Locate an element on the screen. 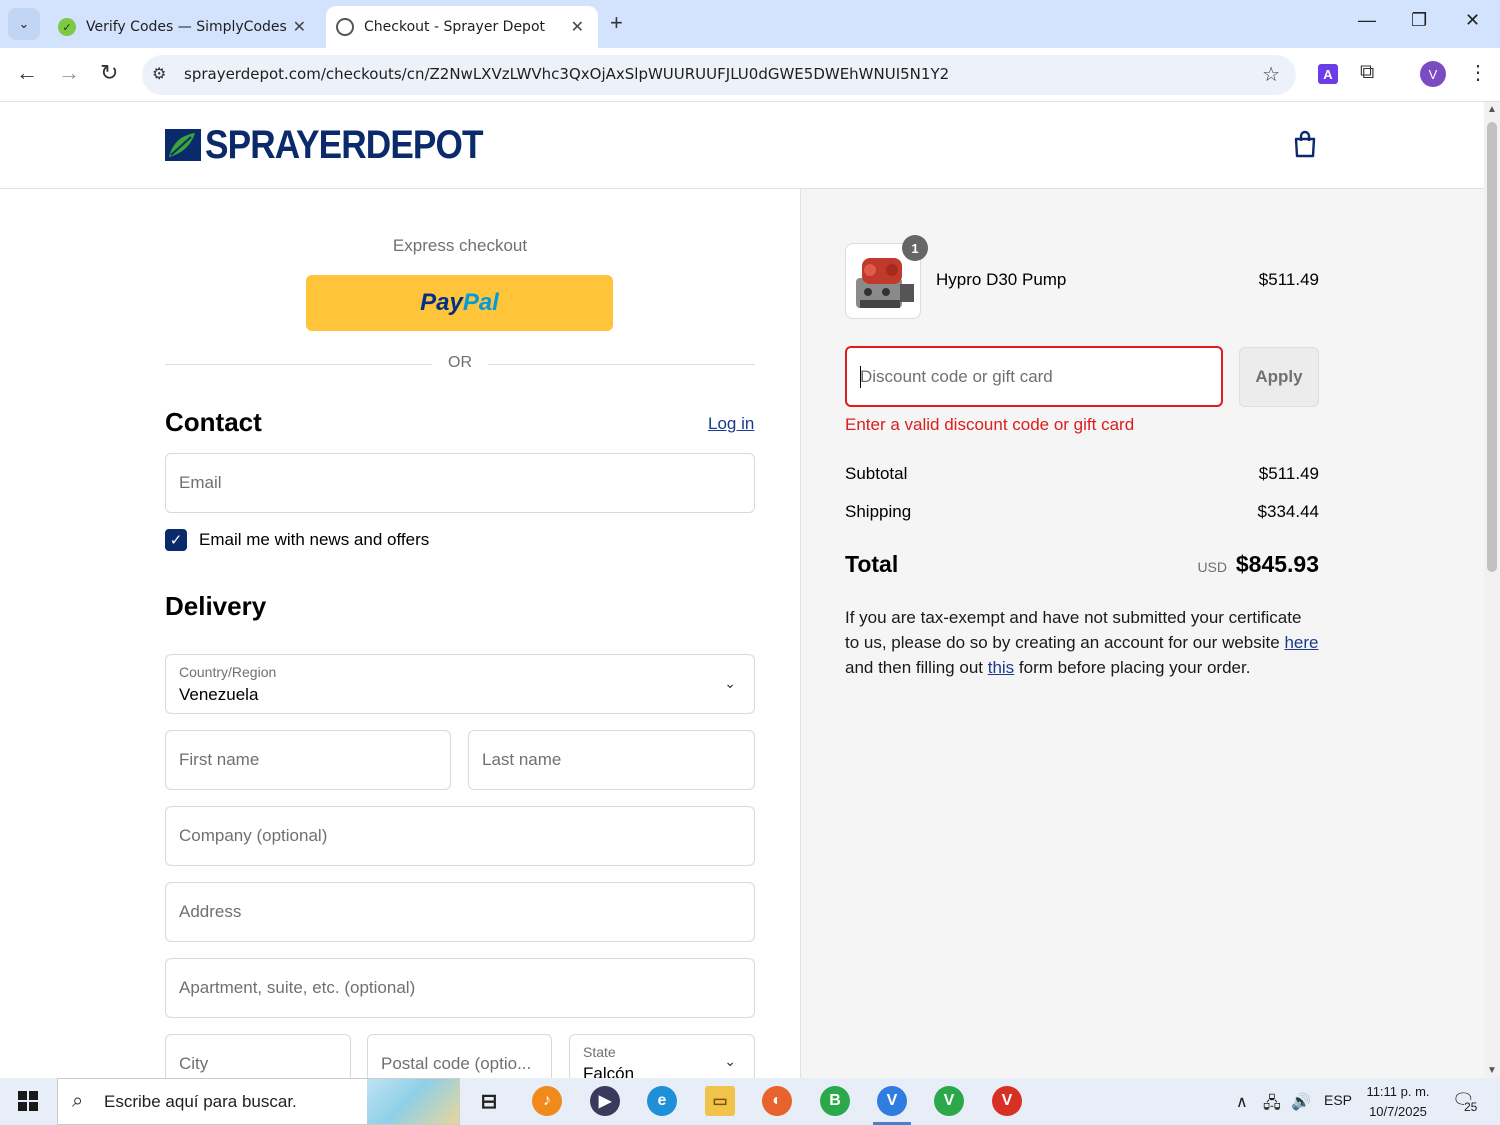 The width and height of the screenshot is (1500, 1125). profile-avatar: V is located at coordinates (1433, 74).